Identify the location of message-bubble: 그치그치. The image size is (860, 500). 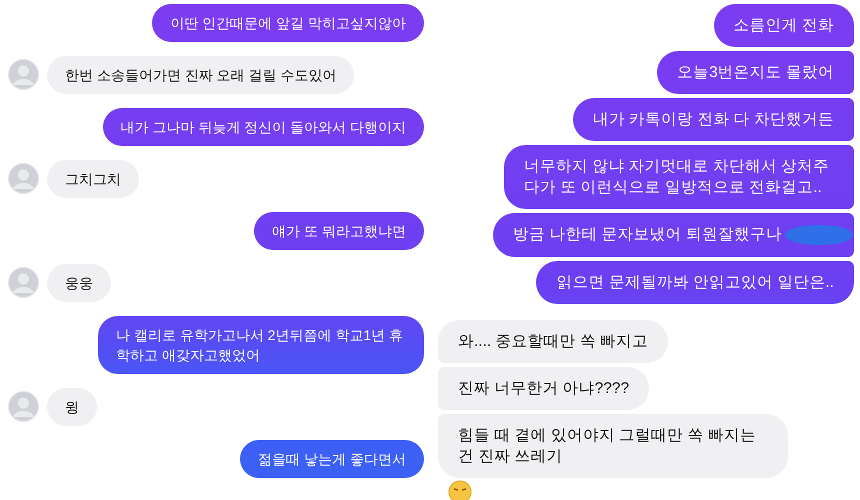
(93, 179).